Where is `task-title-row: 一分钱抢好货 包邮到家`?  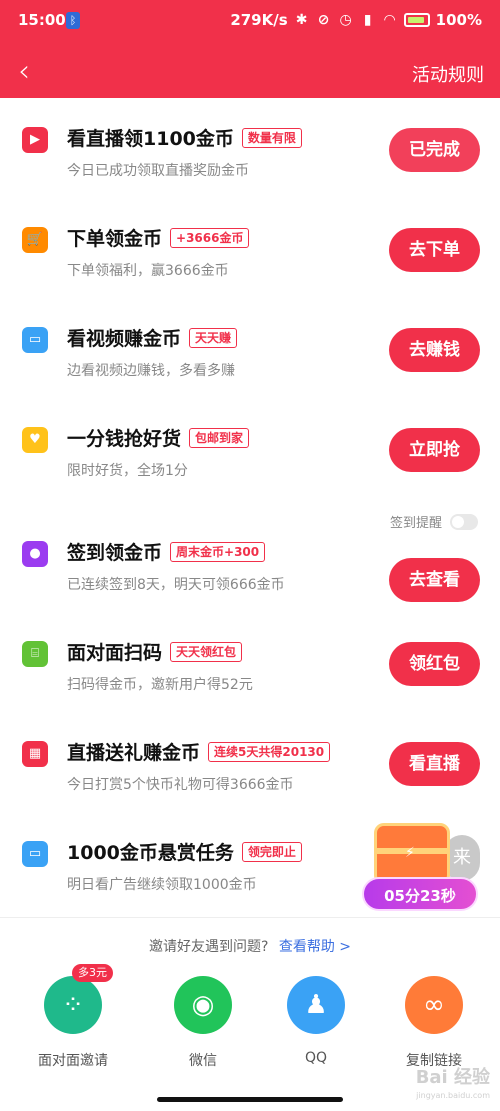
task-title-row: 一分钱抢好货 包邮到家 is located at coordinates (158, 437).